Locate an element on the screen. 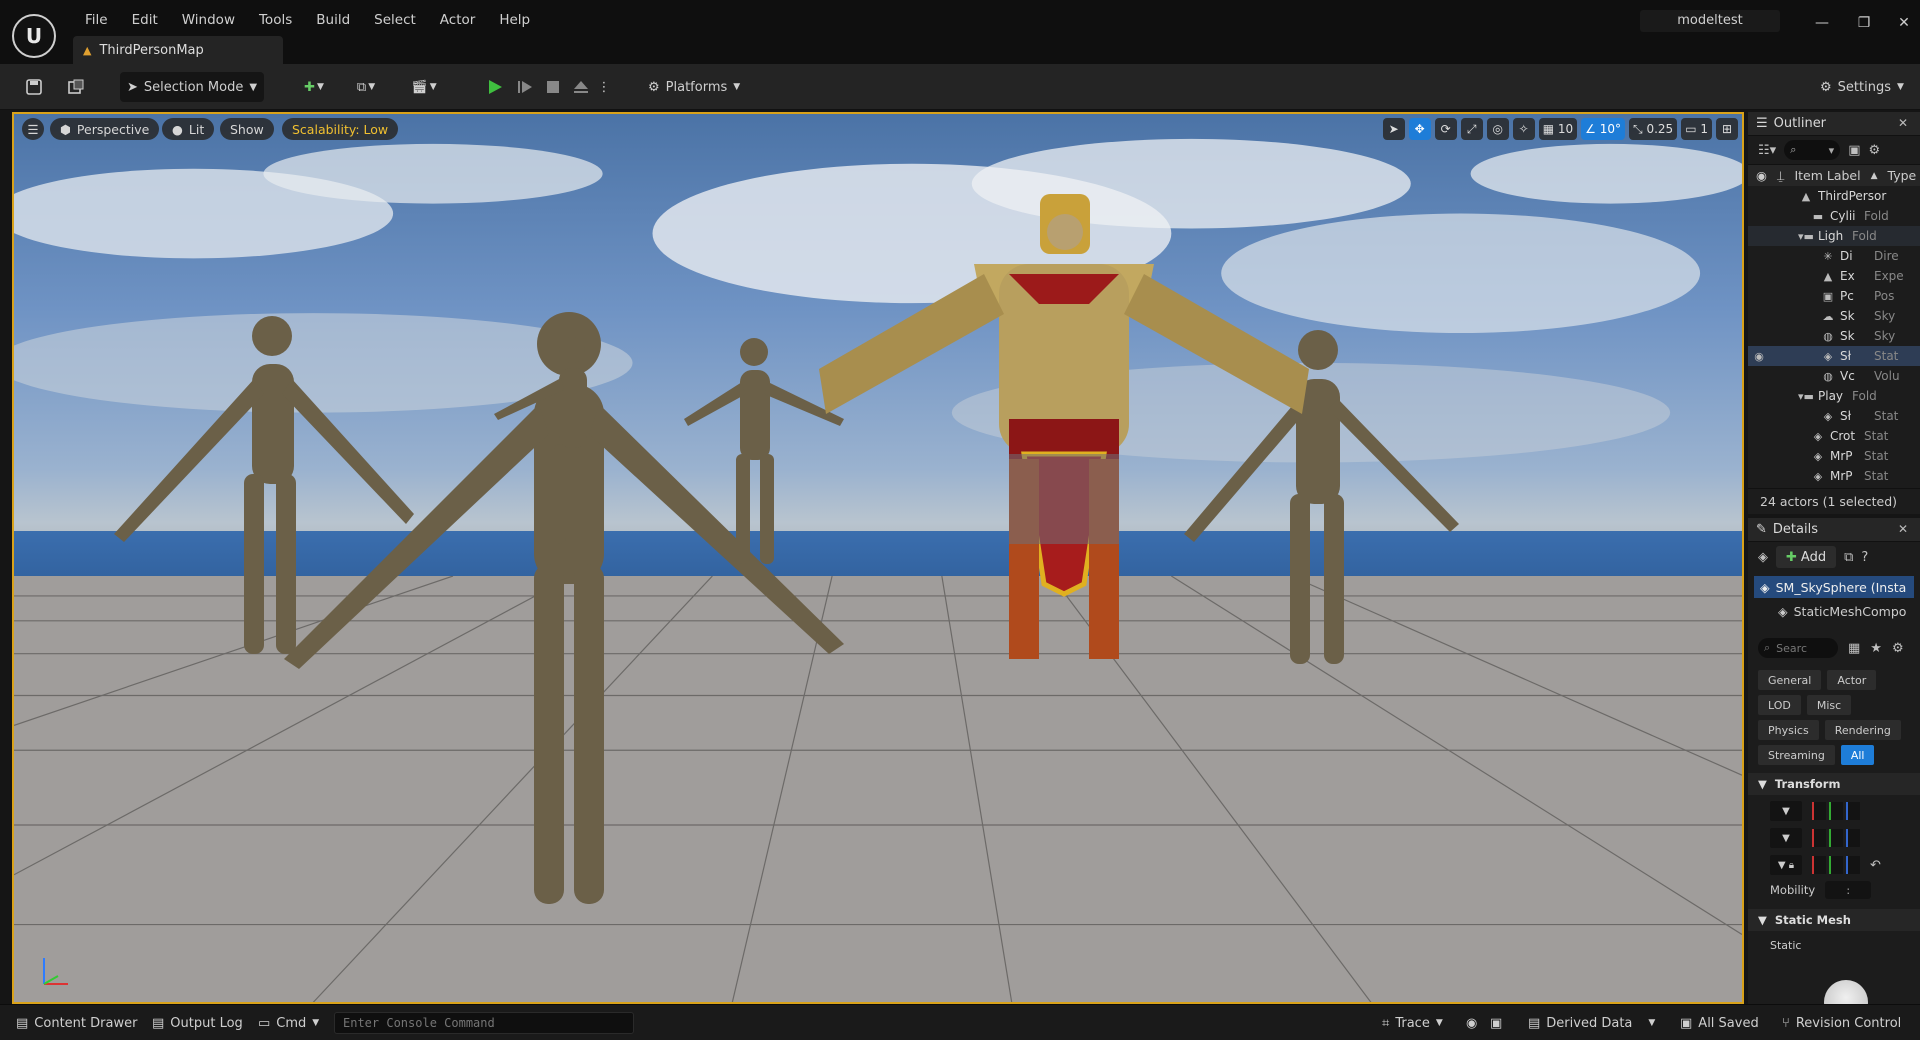  play-step-button is located at coordinates (525, 87).